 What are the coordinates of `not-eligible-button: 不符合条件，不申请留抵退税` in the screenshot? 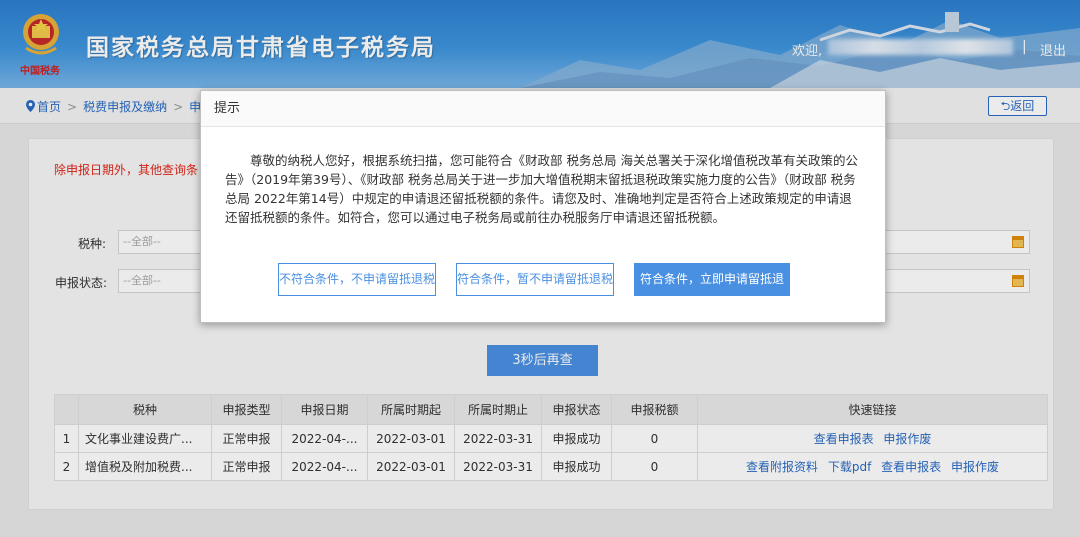 It's located at (357, 279).